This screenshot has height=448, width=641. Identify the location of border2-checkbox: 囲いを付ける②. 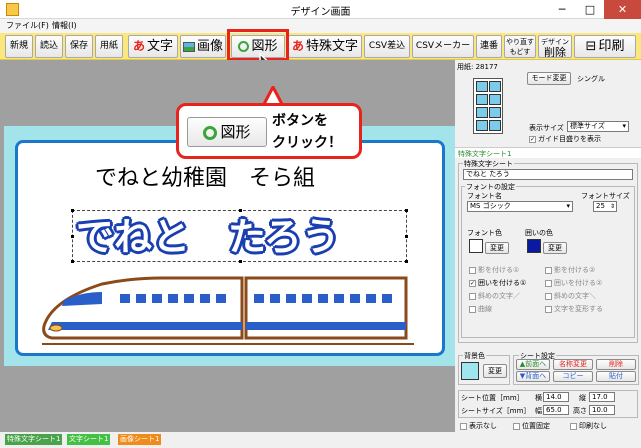
(573, 283).